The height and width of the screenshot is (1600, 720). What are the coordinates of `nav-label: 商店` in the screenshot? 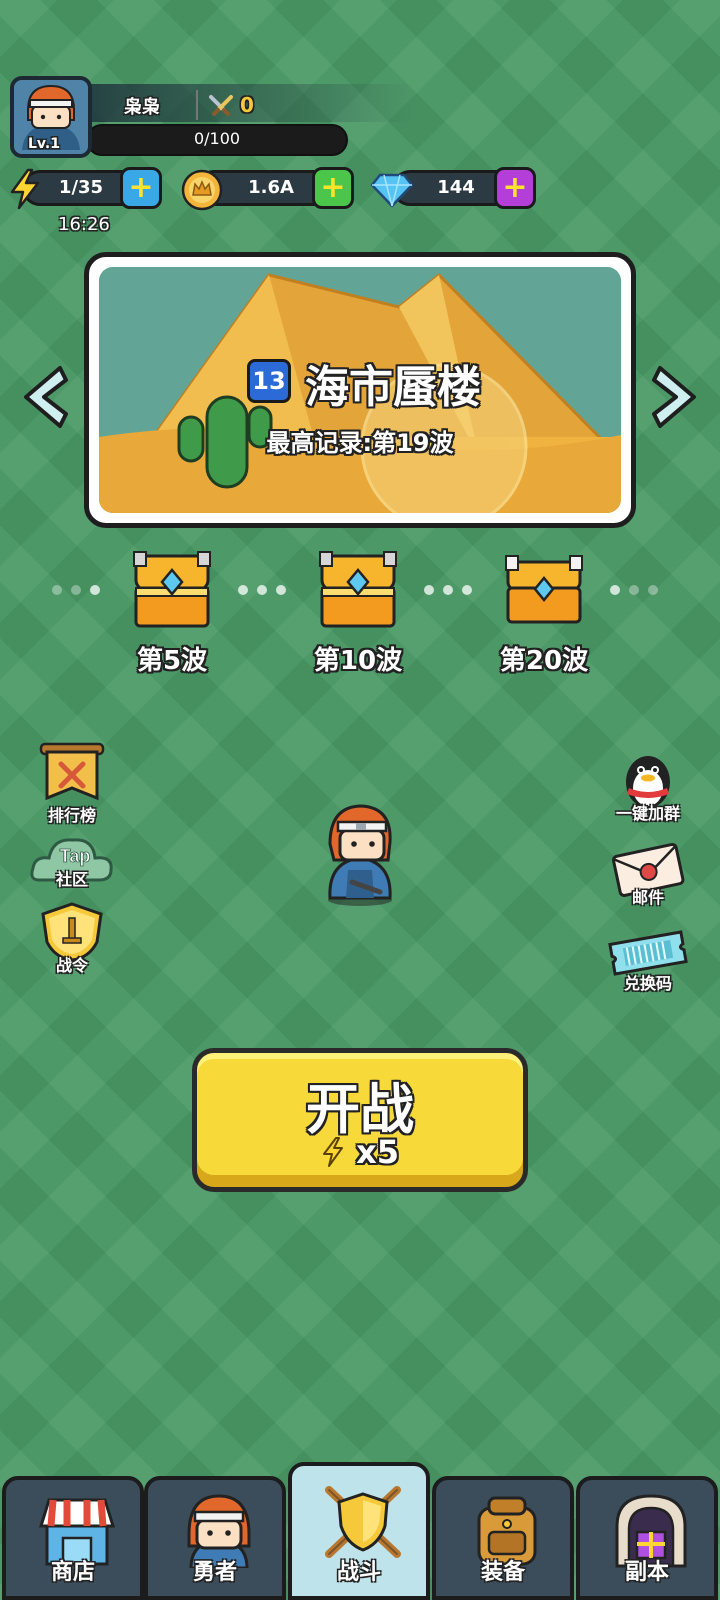 It's located at (72, 1572).